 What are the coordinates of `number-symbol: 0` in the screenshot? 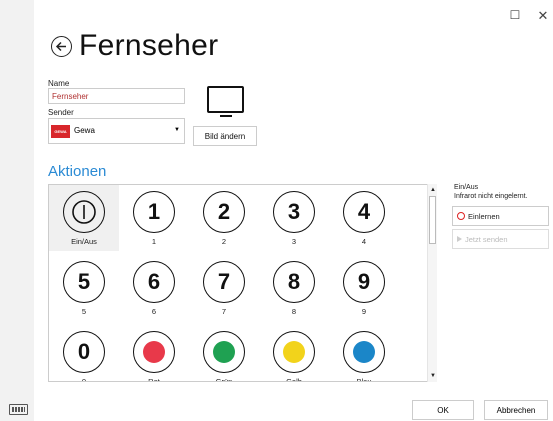 It's located at (84, 352).